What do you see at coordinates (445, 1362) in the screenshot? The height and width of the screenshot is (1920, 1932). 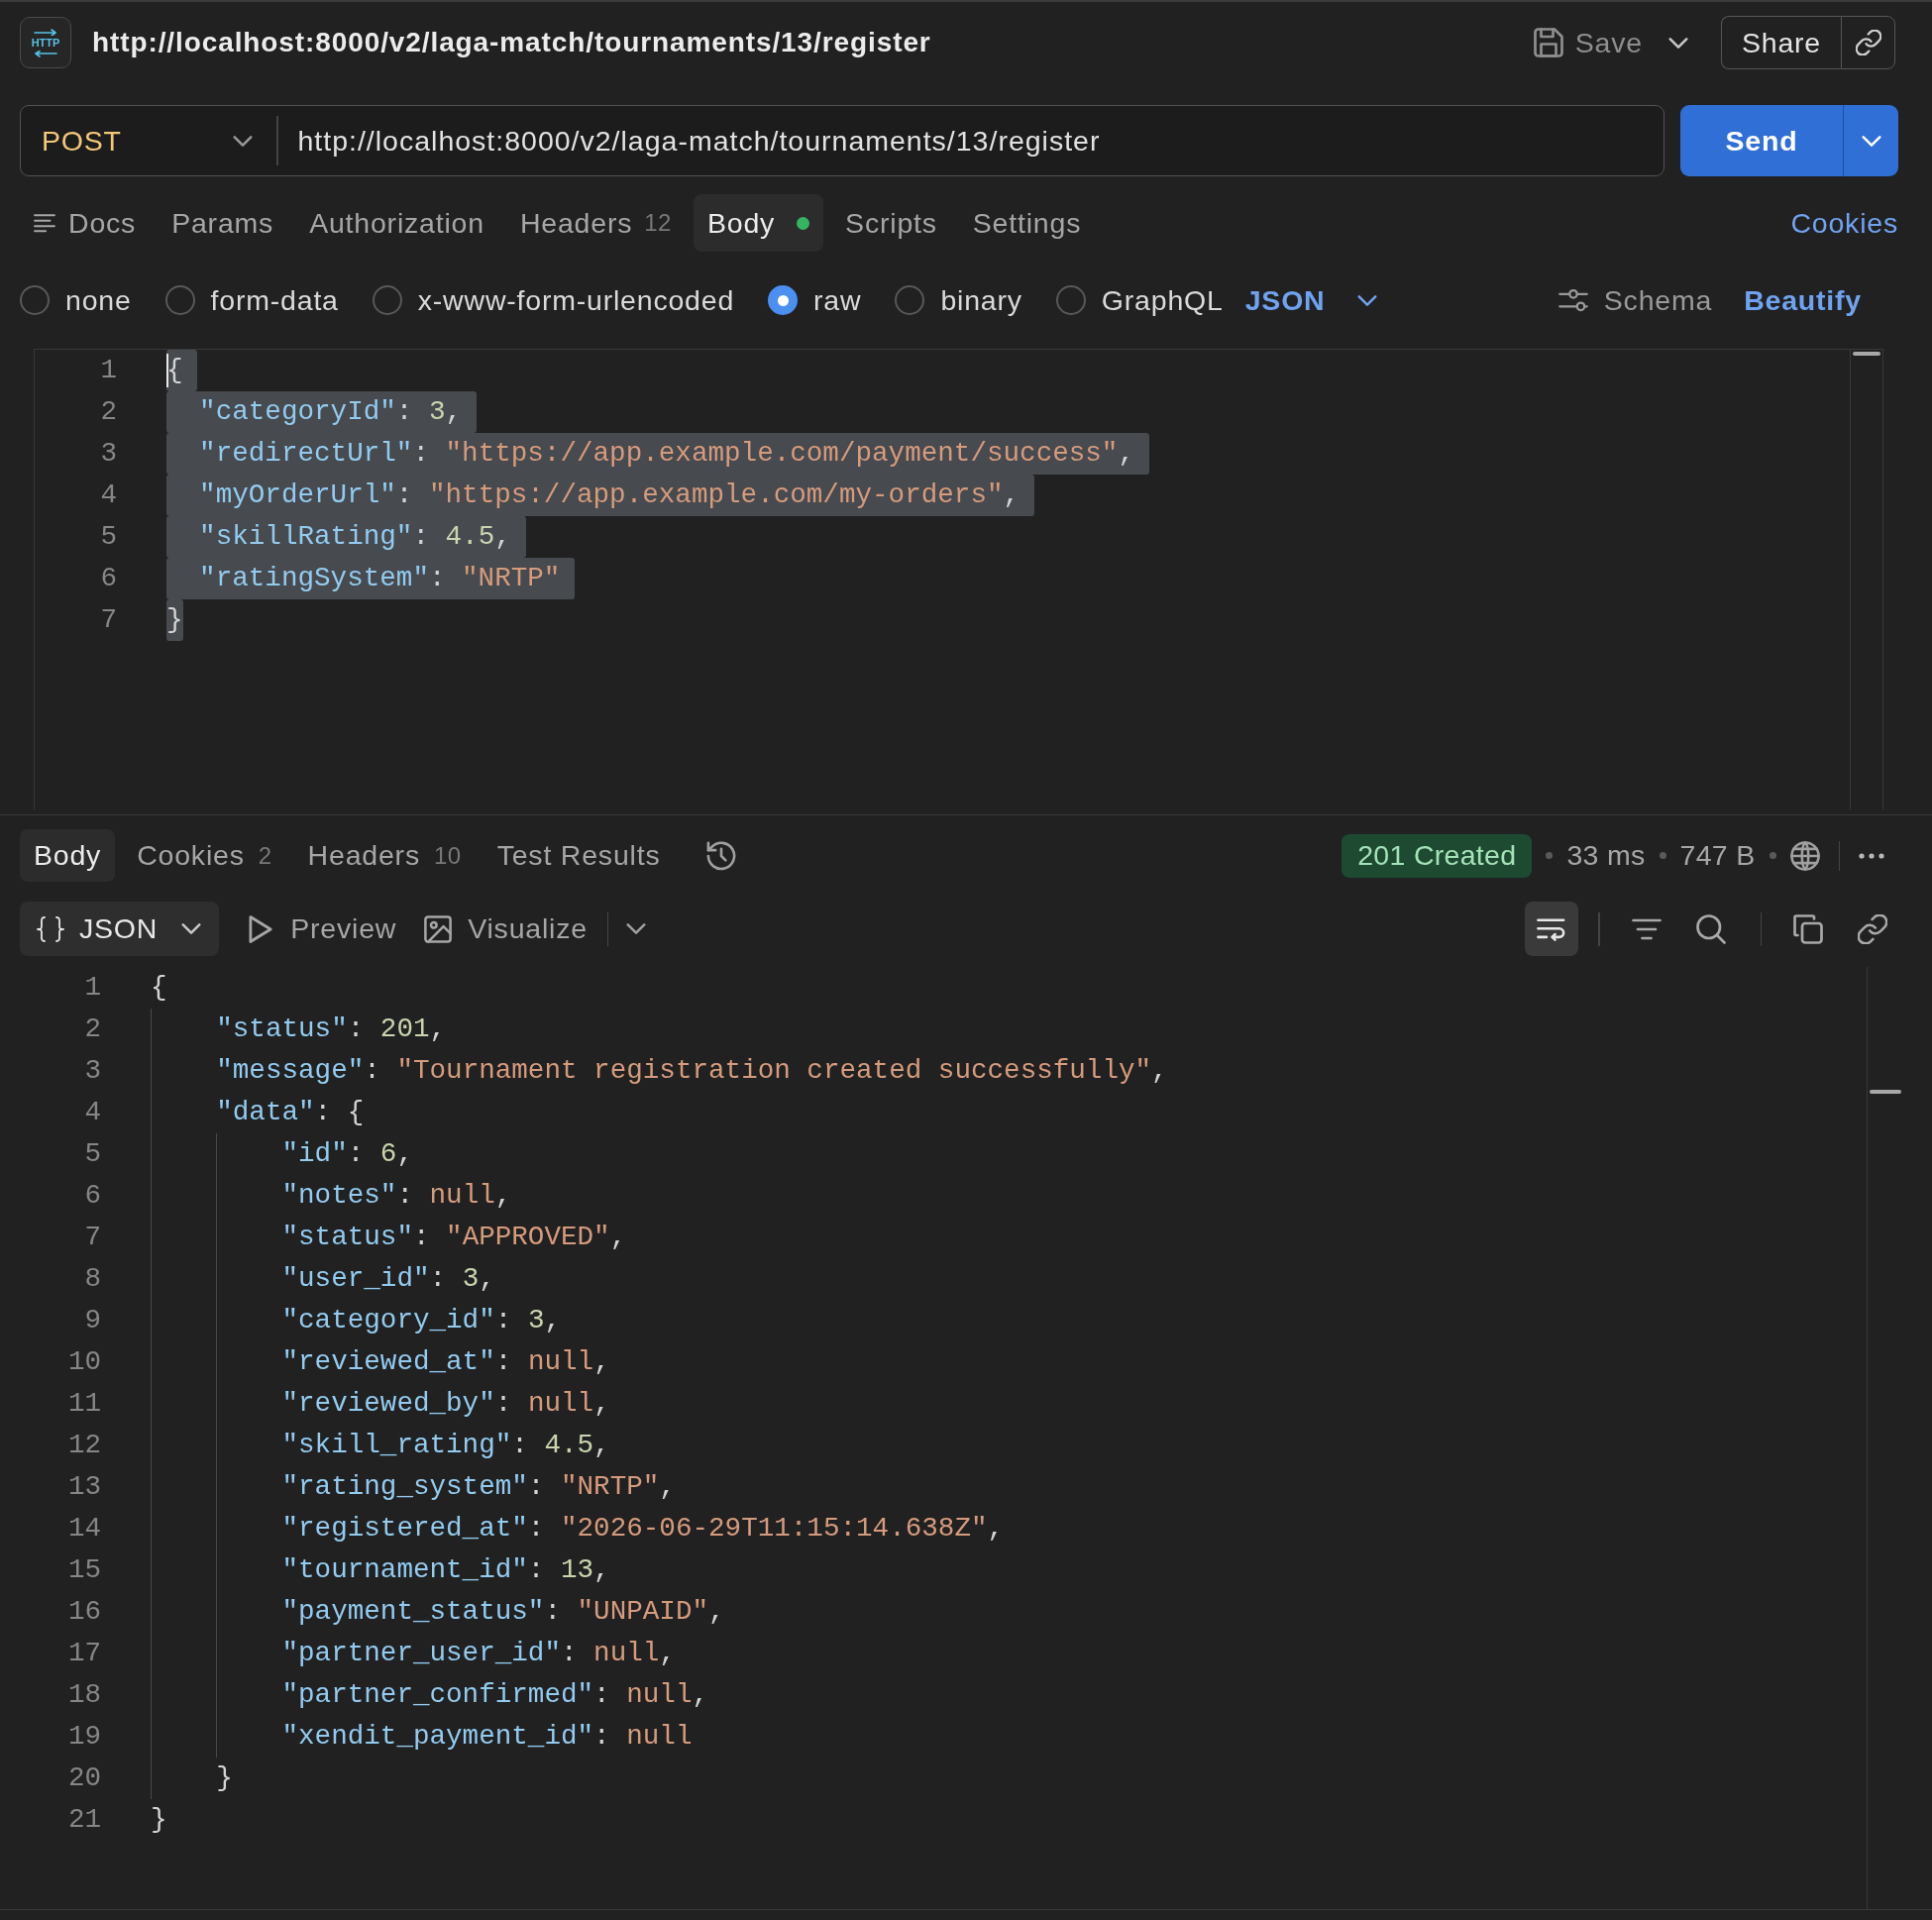 I see `code-line: "reviewed_at": null,` at bounding box center [445, 1362].